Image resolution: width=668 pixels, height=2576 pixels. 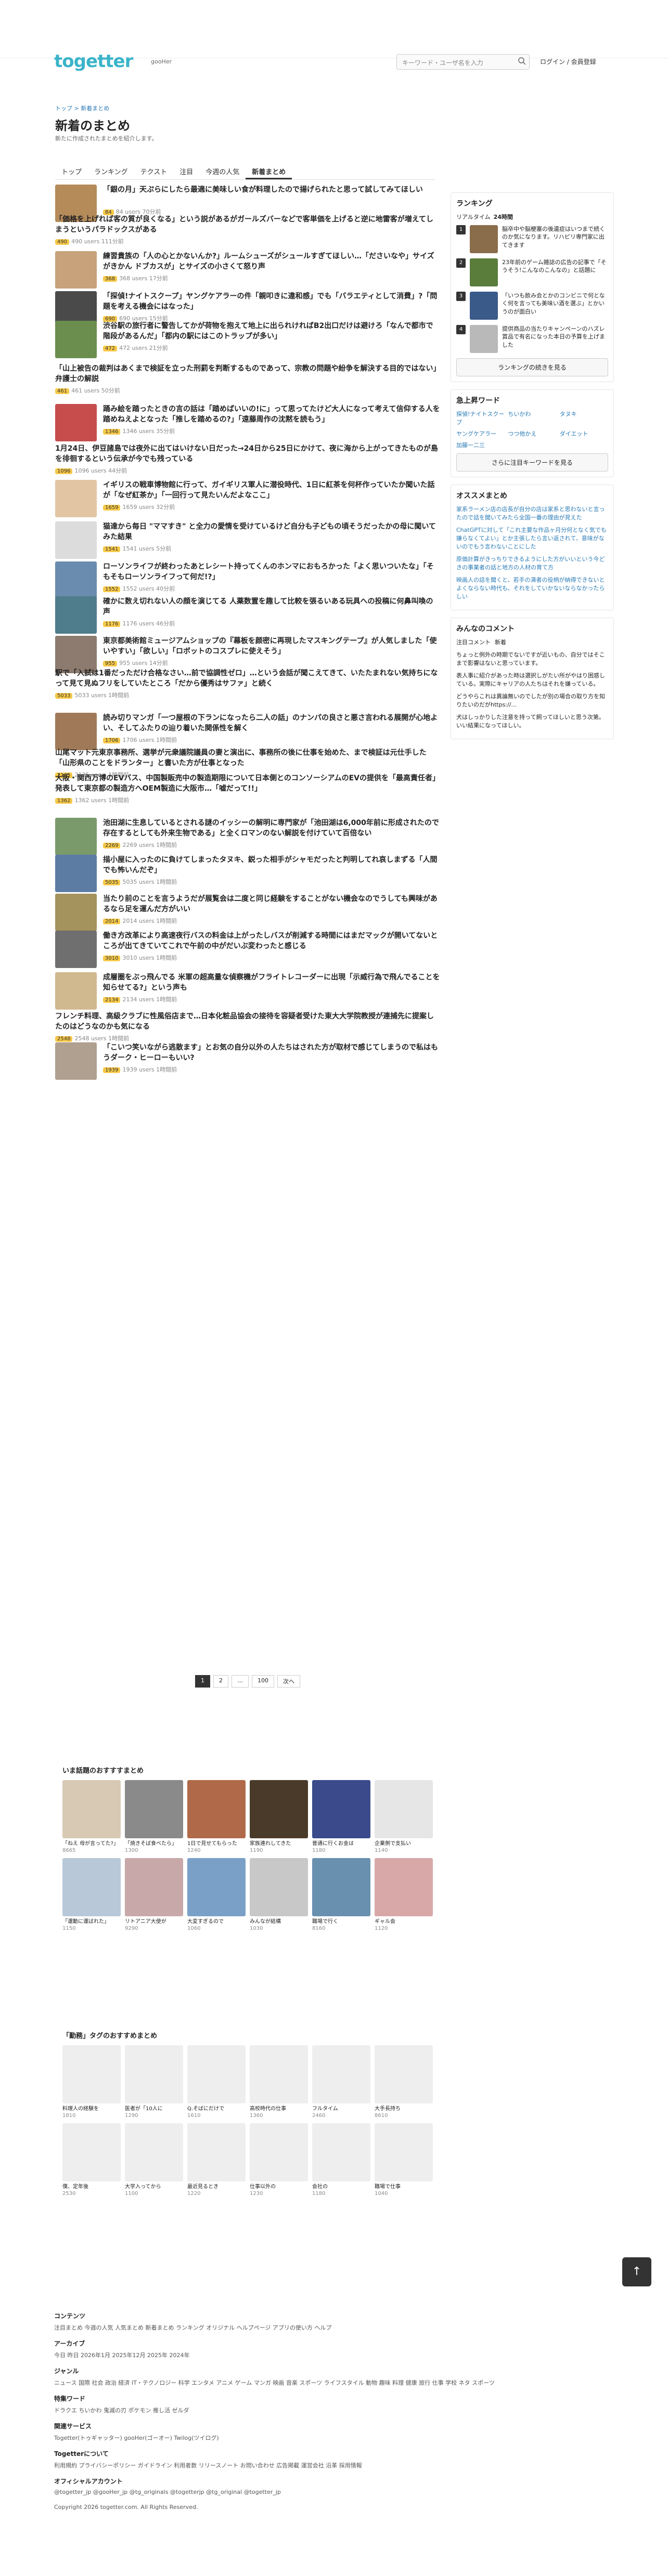 I want to click on recommend-card: 大手長持ち 8610, so click(x=404, y=2082).